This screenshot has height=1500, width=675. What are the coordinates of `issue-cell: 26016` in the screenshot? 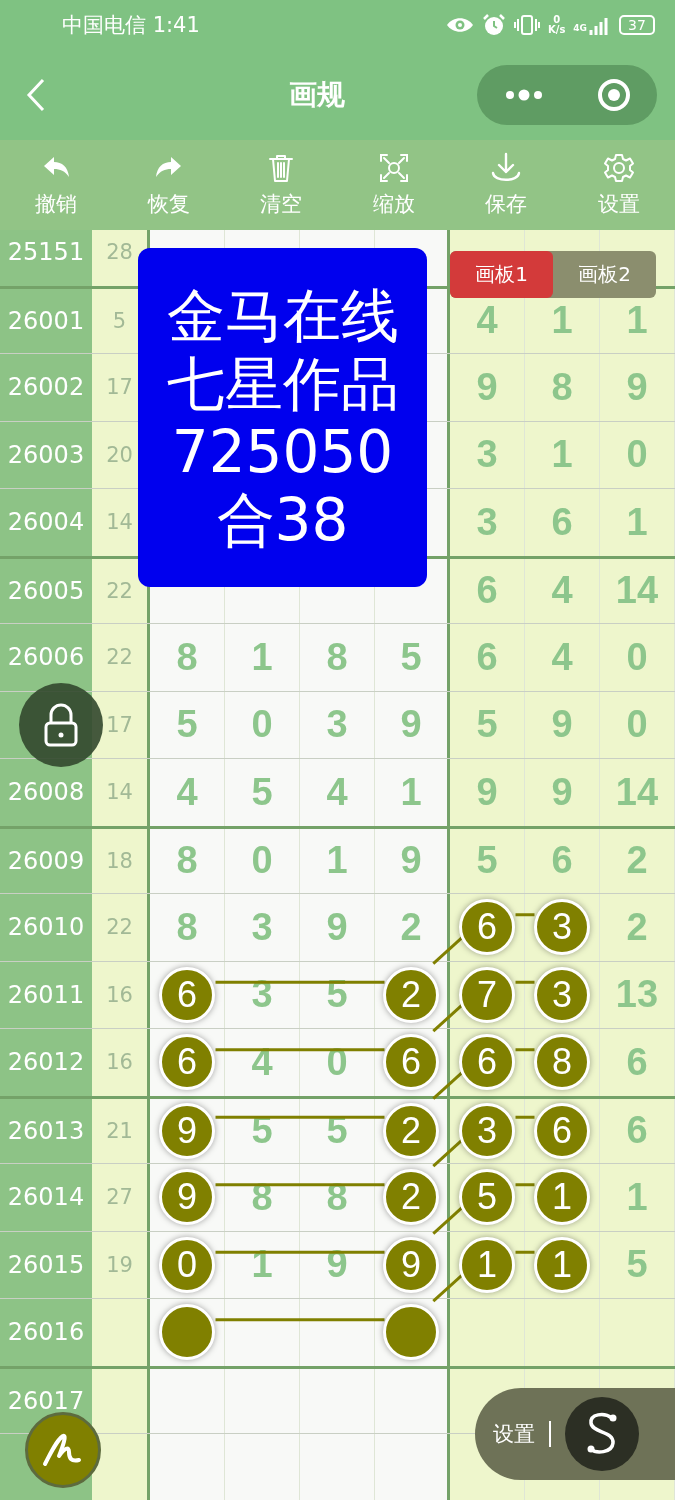 It's located at (46, 1332).